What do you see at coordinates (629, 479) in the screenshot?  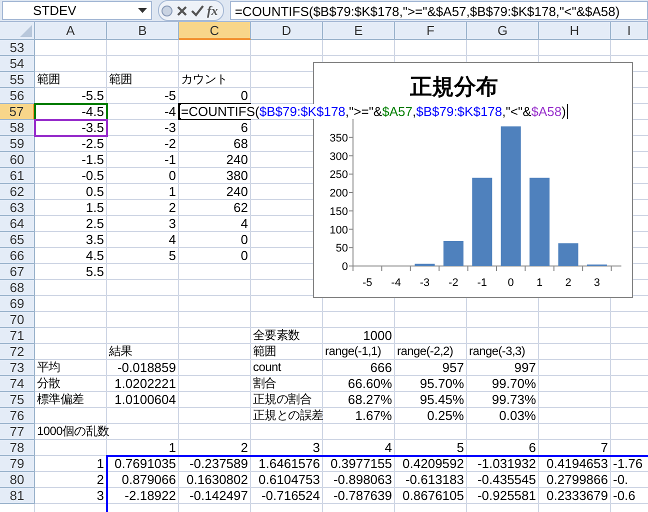 I see `table-cell: -0.` at bounding box center [629, 479].